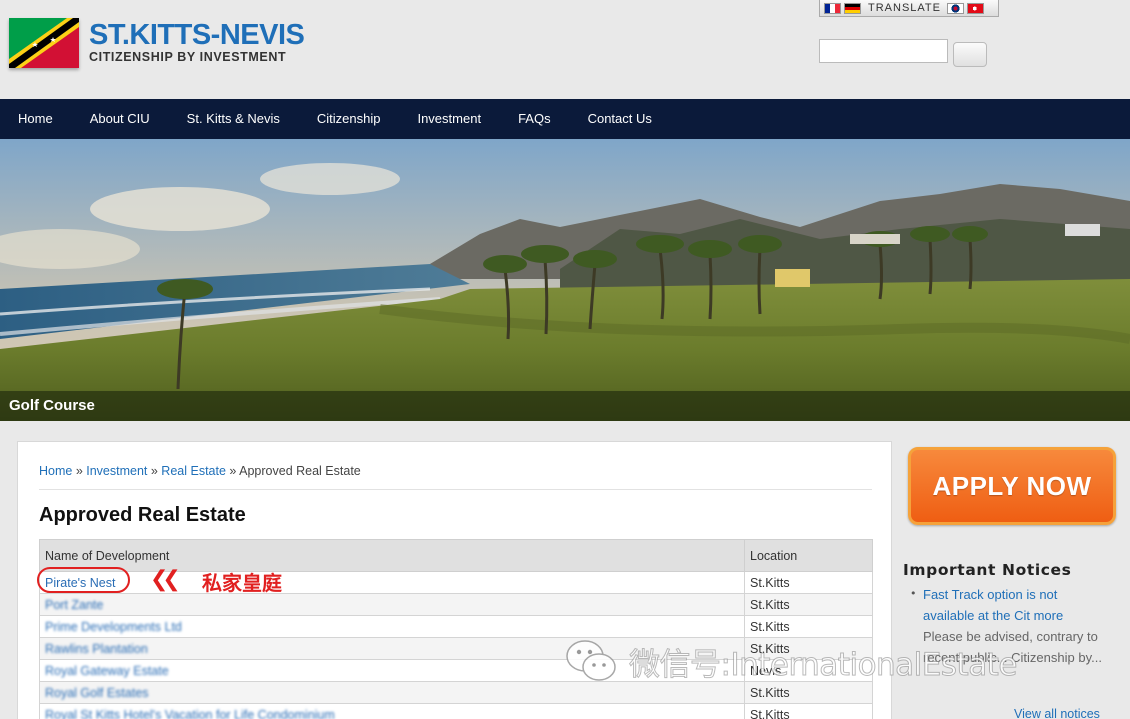 The width and height of the screenshot is (1130, 719). I want to click on development-link: Prime Developments Ltd, so click(113, 627).